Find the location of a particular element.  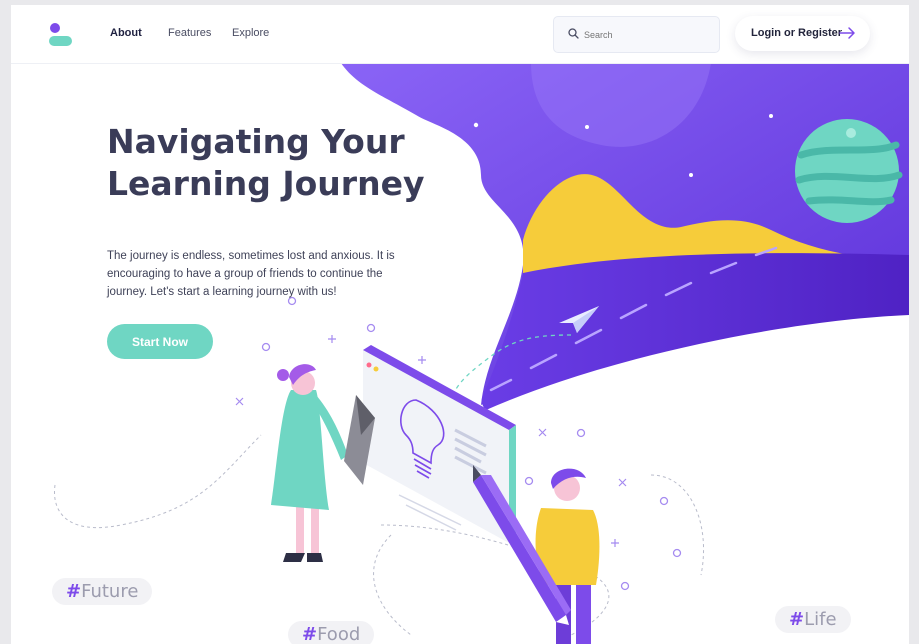

login-register-label: Login or Register is located at coordinates (797, 33).